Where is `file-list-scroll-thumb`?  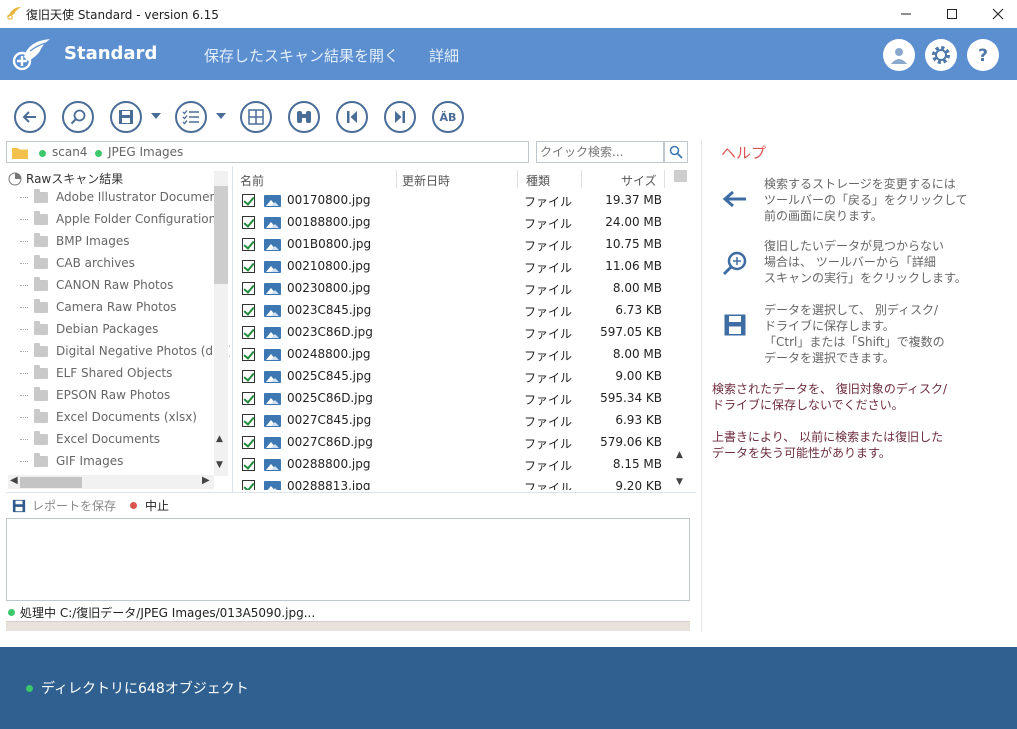
file-list-scroll-thumb is located at coordinates (680, 176).